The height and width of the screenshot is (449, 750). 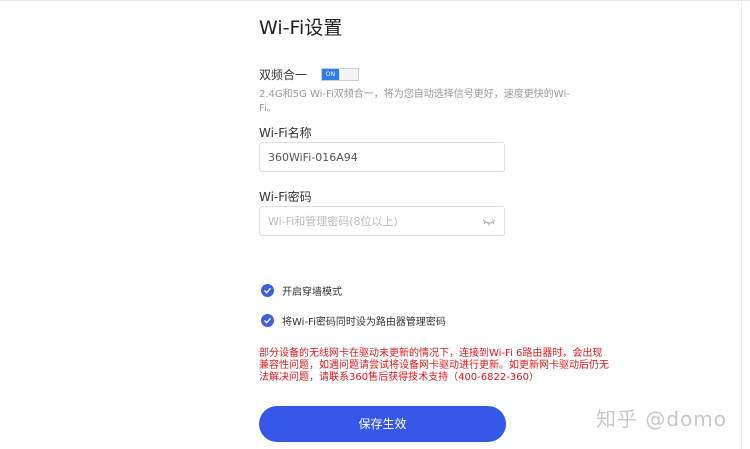 What do you see at coordinates (333, 221) in the screenshot?
I see `wifi-password-placeholder: Wi-Fi和管理密码(8位以上)` at bounding box center [333, 221].